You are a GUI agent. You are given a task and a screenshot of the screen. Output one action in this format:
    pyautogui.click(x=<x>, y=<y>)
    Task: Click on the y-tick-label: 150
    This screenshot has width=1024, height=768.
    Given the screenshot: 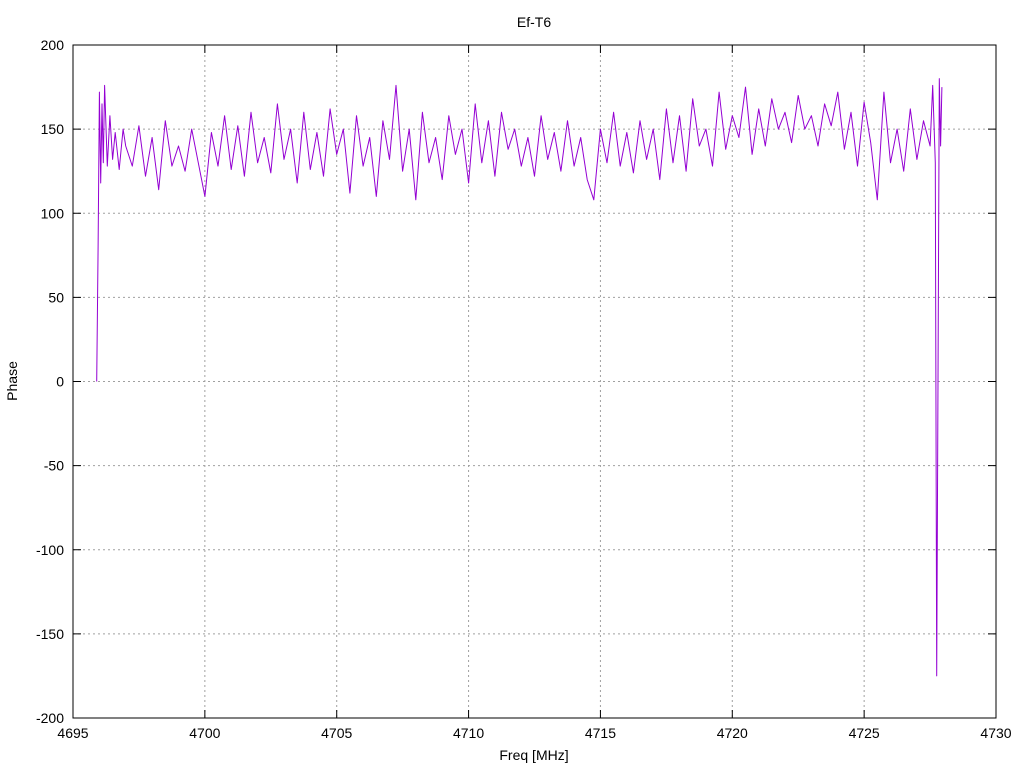 What is the action you would take?
    pyautogui.click(x=53, y=129)
    